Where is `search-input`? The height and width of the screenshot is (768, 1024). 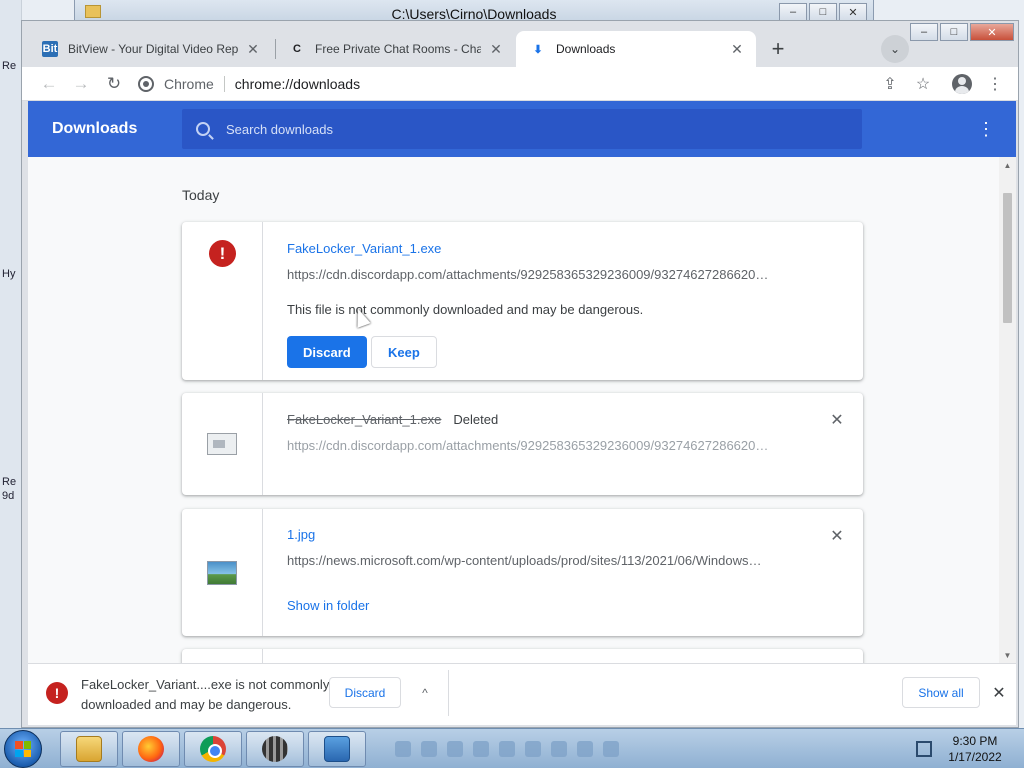
search-input is located at coordinates (526, 129).